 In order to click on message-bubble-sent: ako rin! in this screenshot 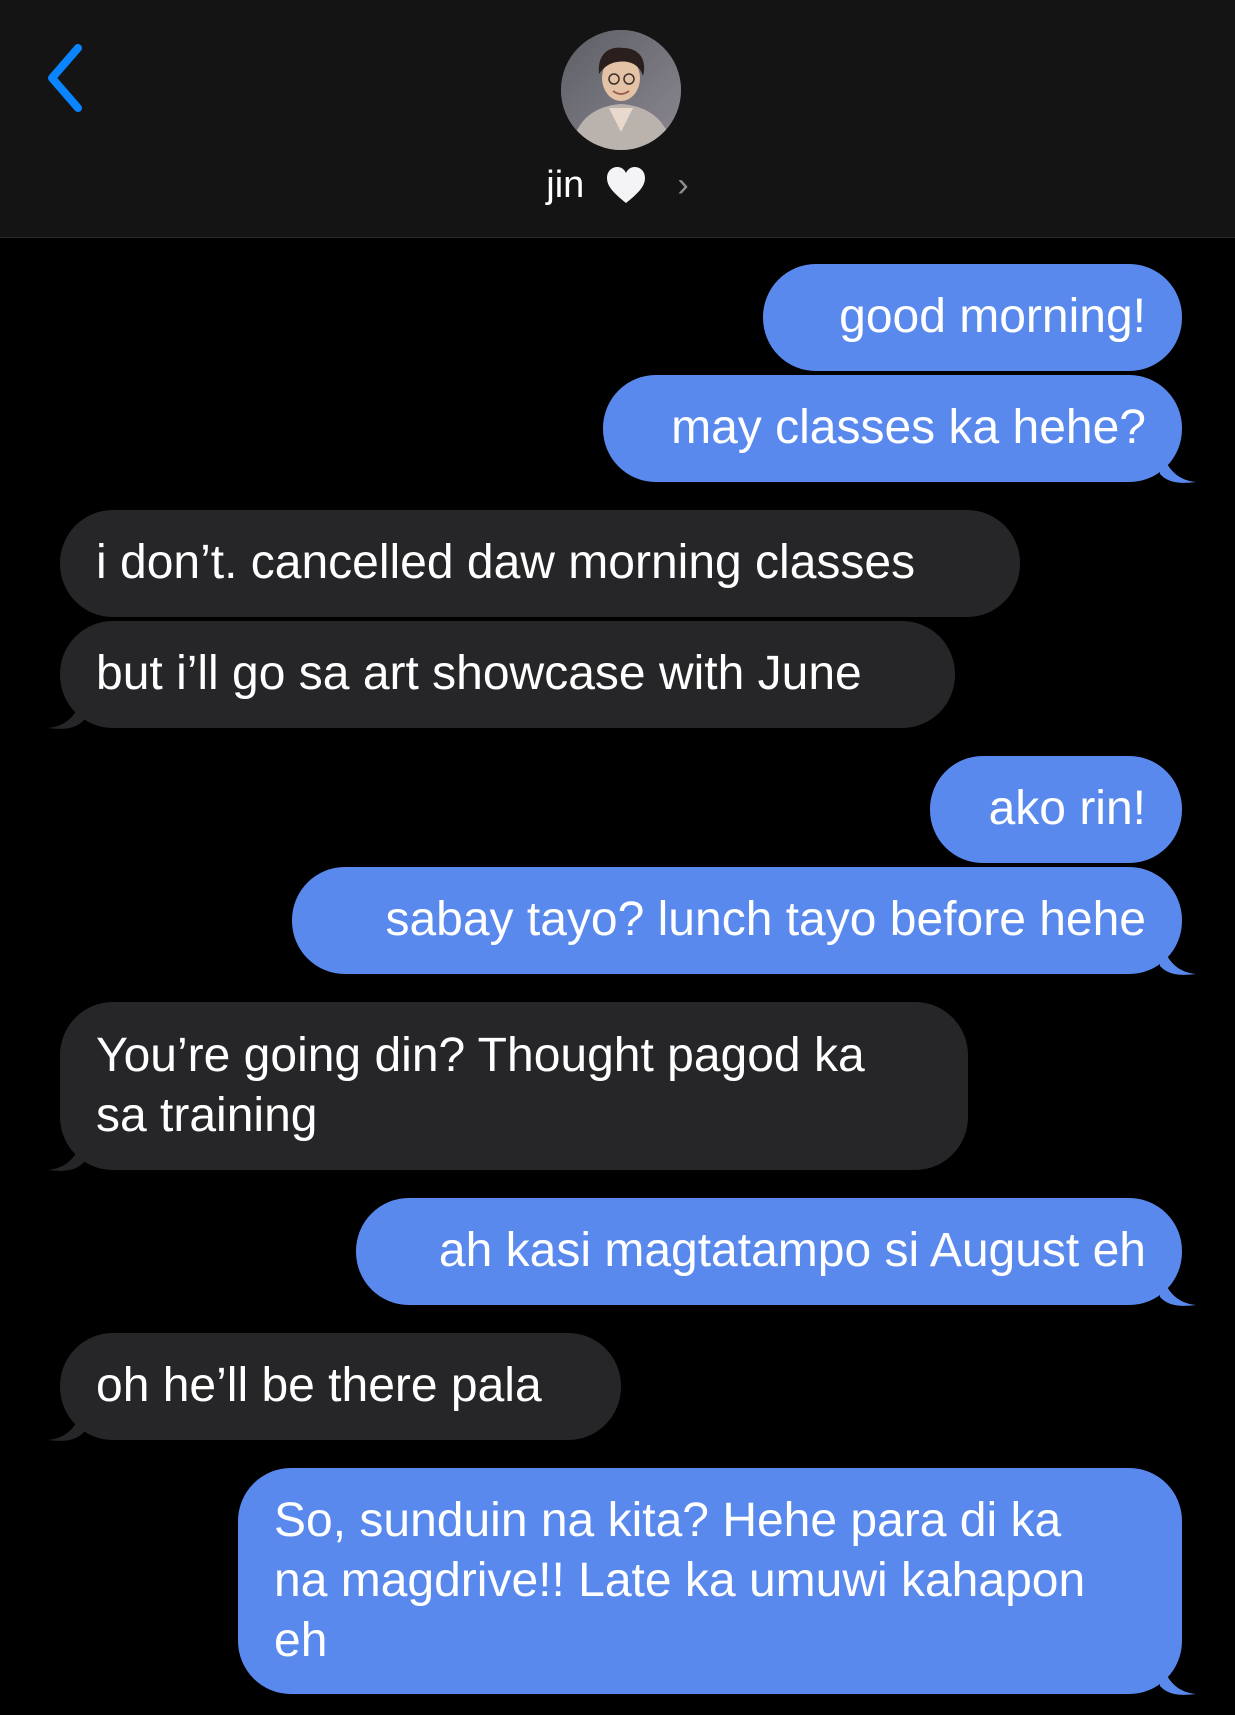, I will do `click(1056, 809)`.